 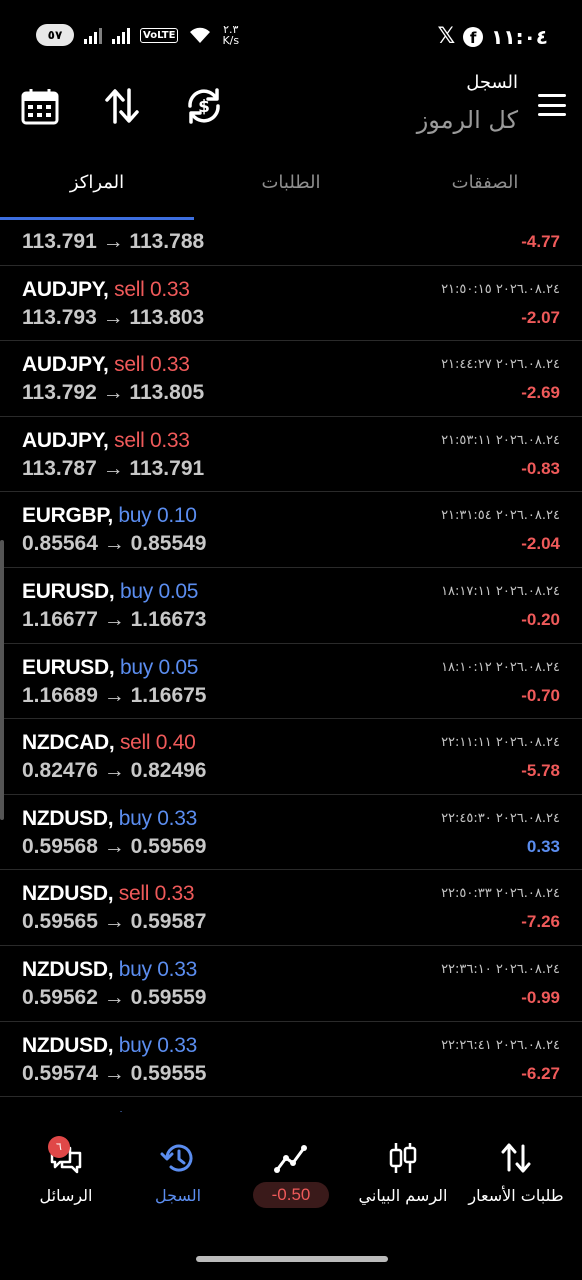 I want to click on x-app-icon: 𝕏, so click(x=446, y=36).